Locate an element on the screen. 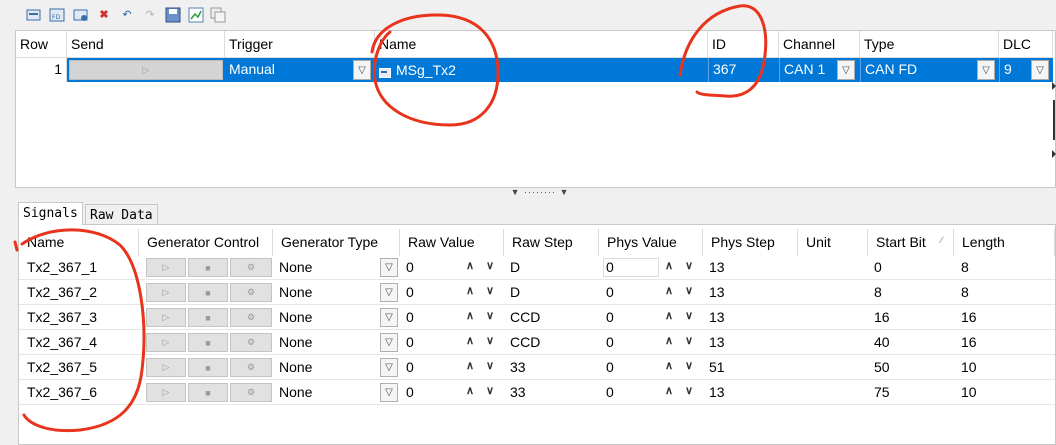  column-header-row: Row is located at coordinates (41, 44).